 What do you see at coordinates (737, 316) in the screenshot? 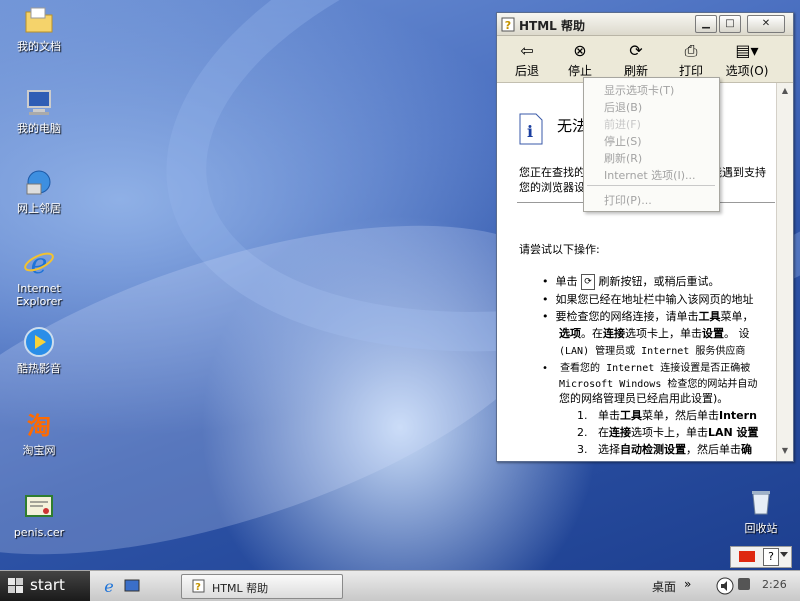
I see `bullet-text: 菜单，` at bounding box center [737, 316].